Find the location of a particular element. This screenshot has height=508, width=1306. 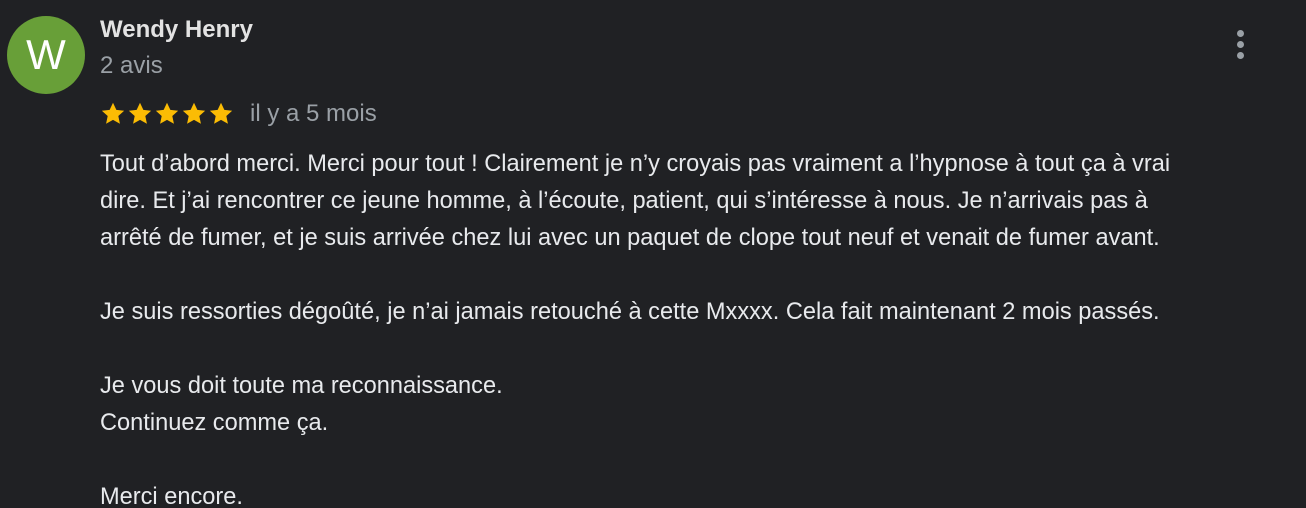

review-line: Continuez comme ça. is located at coordinates (214, 423).